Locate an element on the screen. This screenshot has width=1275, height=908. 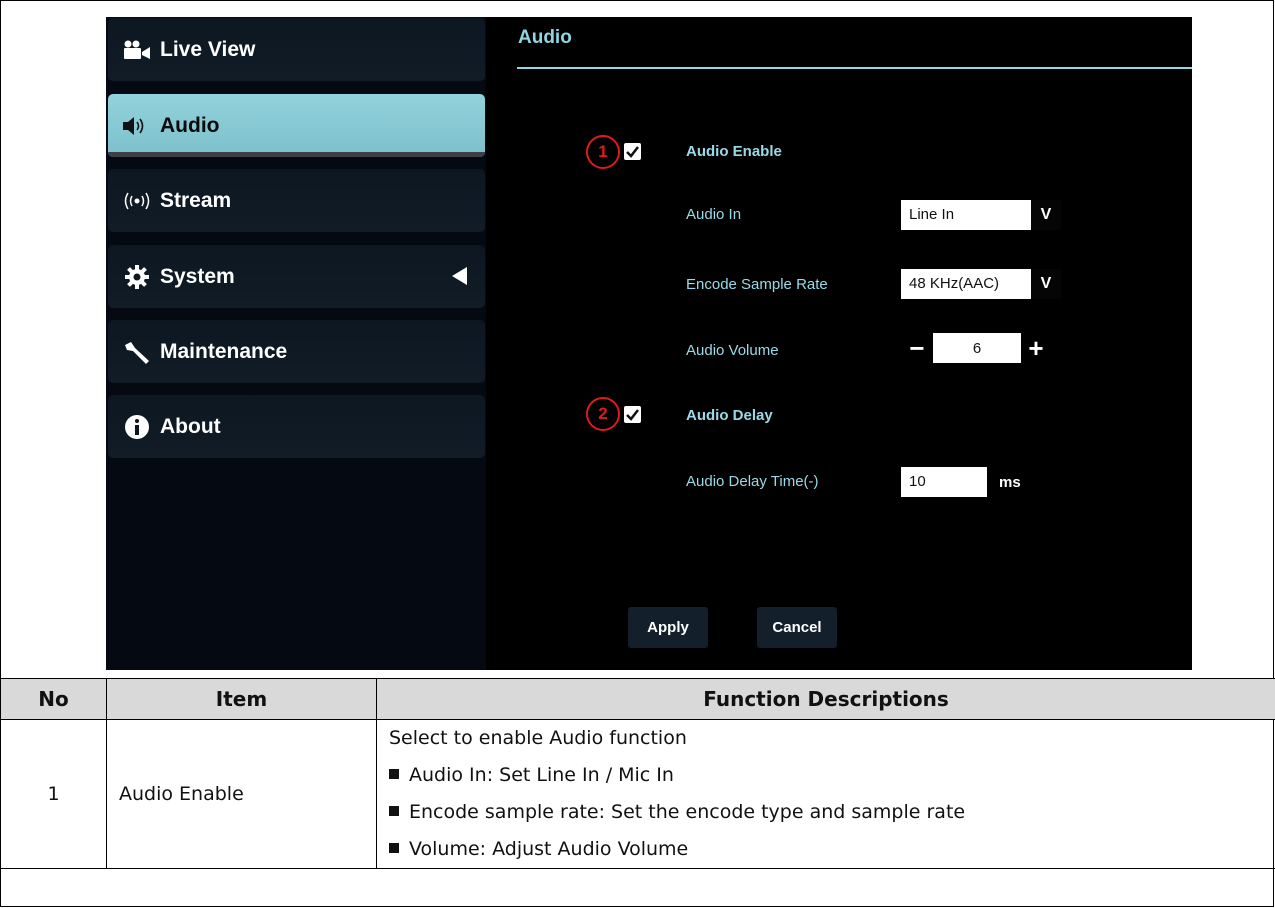
info-icon is located at coordinates (137, 427).